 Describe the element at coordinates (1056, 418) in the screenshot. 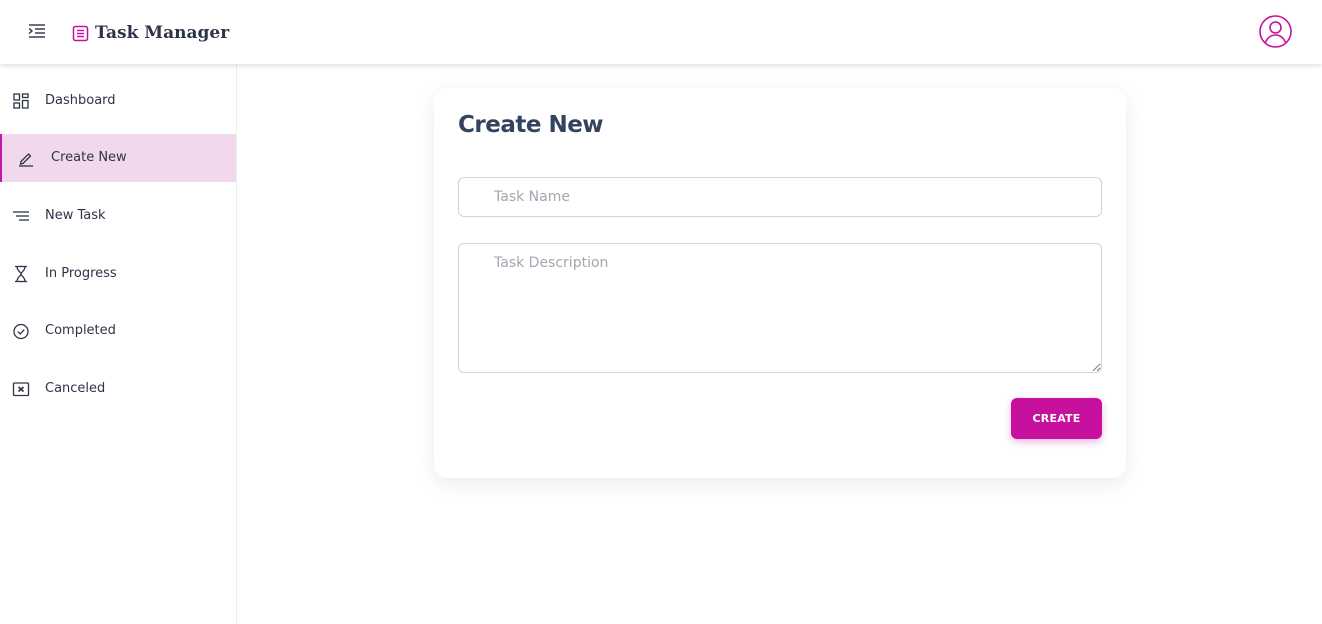

I see `create-button: CREATE` at that location.